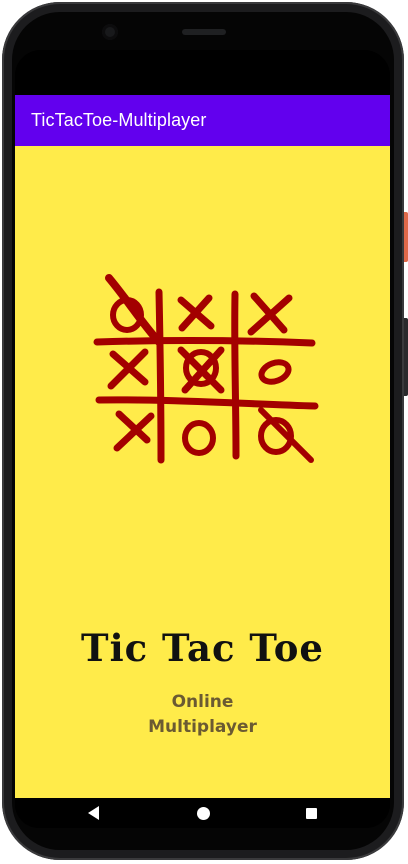 The height and width of the screenshot is (864, 408). Describe the element at coordinates (202, 648) in the screenshot. I see `game-title: Tic Tac Toe` at that location.